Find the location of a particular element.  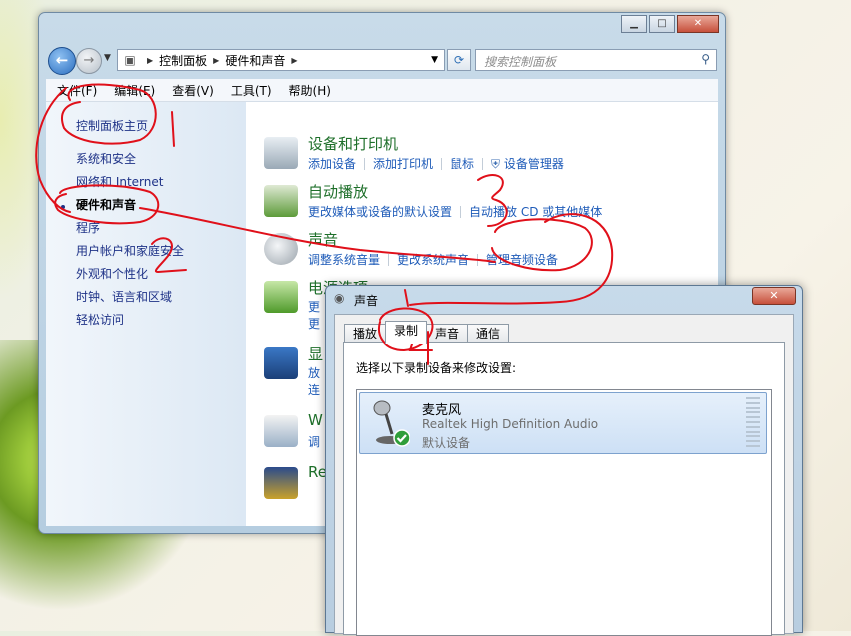

tab-playback: 播放 is located at coordinates (365, 333).